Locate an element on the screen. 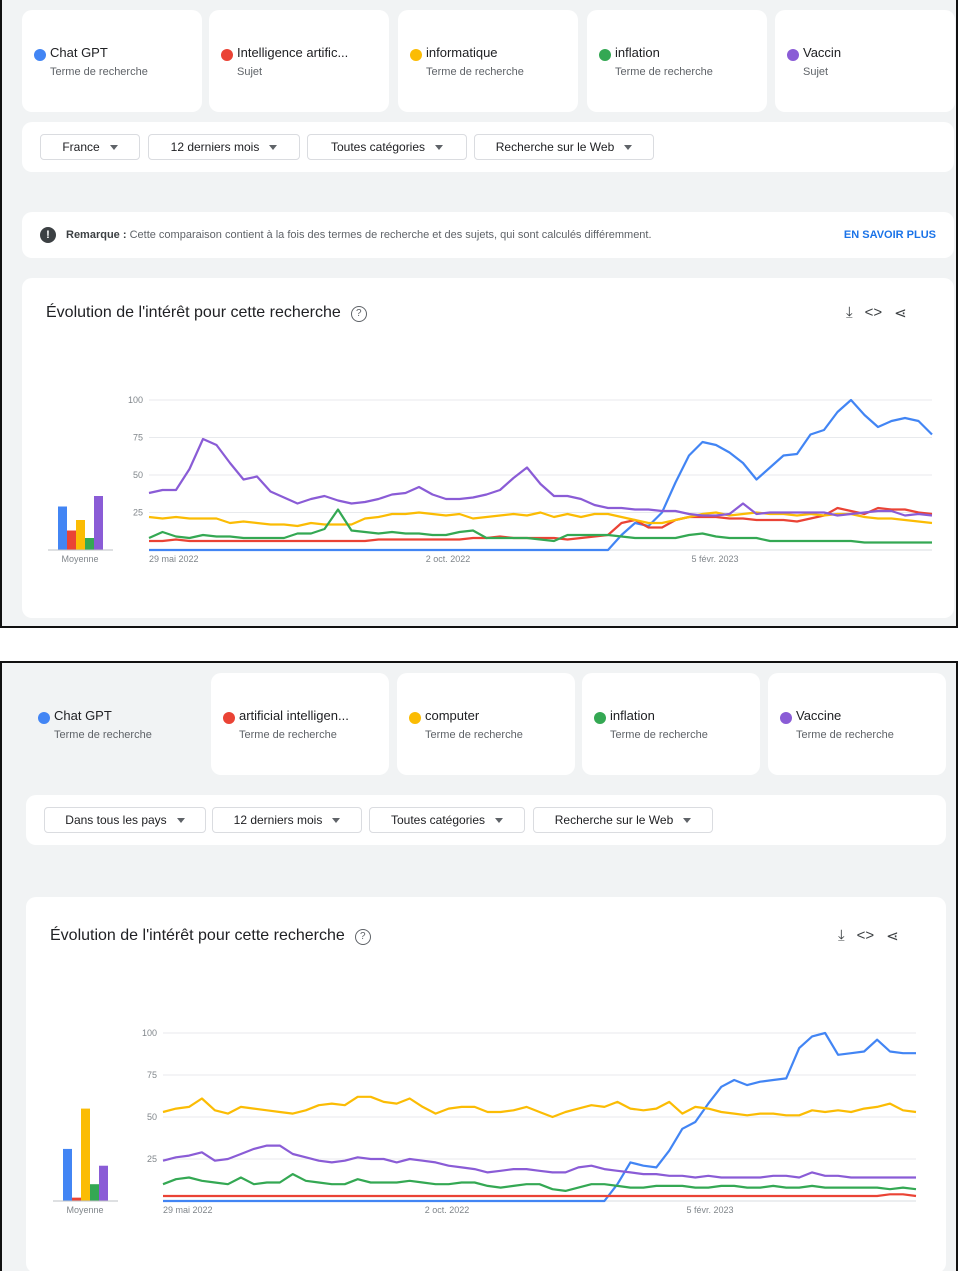  filter-label: Dans tous les pays is located at coordinates (116, 820).